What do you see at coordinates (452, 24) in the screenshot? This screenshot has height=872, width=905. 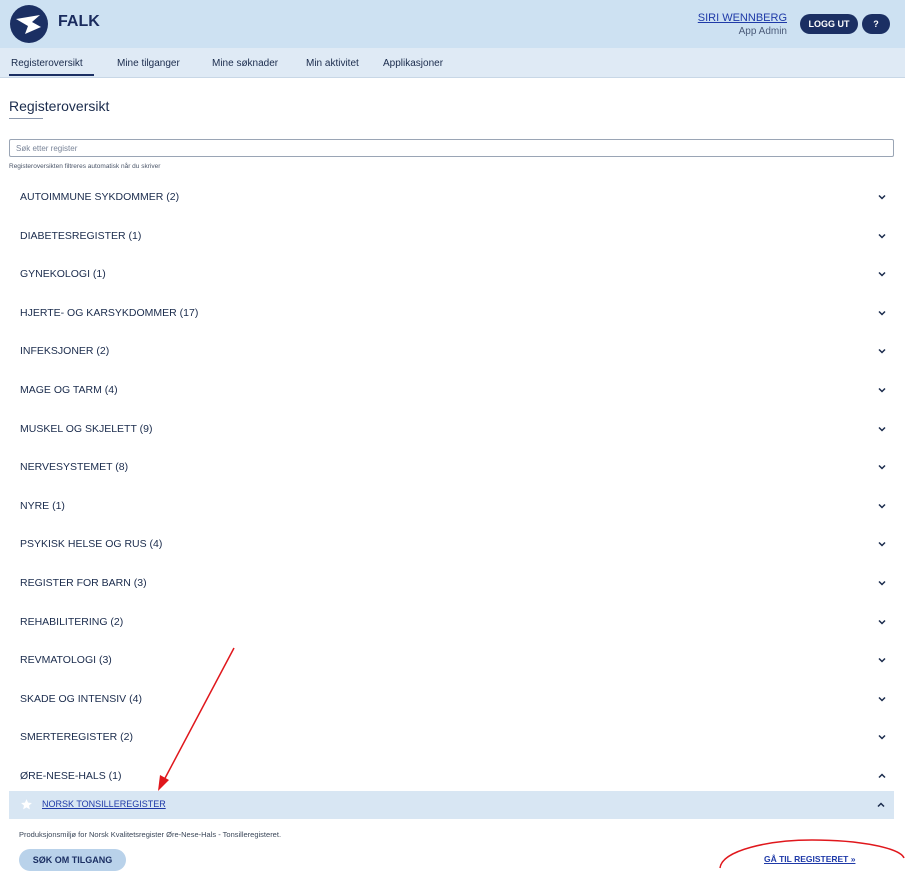 I see `top-header: FALK SIRI WENNBERG App Admin LOGG UT ?` at bounding box center [452, 24].